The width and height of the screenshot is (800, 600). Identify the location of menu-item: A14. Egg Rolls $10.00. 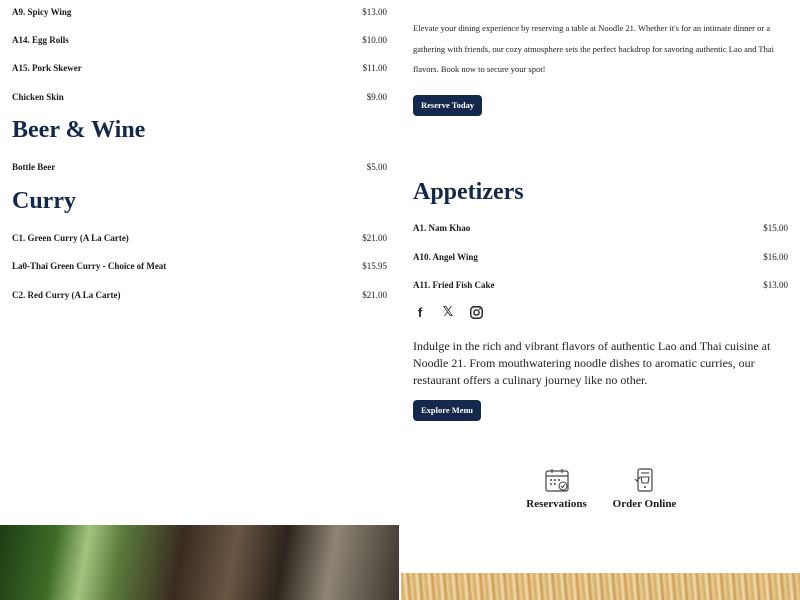
(199, 43).